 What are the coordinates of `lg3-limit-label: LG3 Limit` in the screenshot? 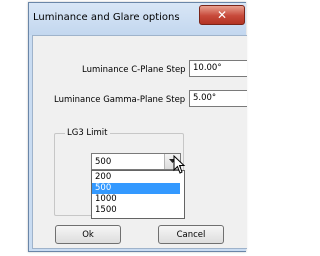 It's located at (87, 133).